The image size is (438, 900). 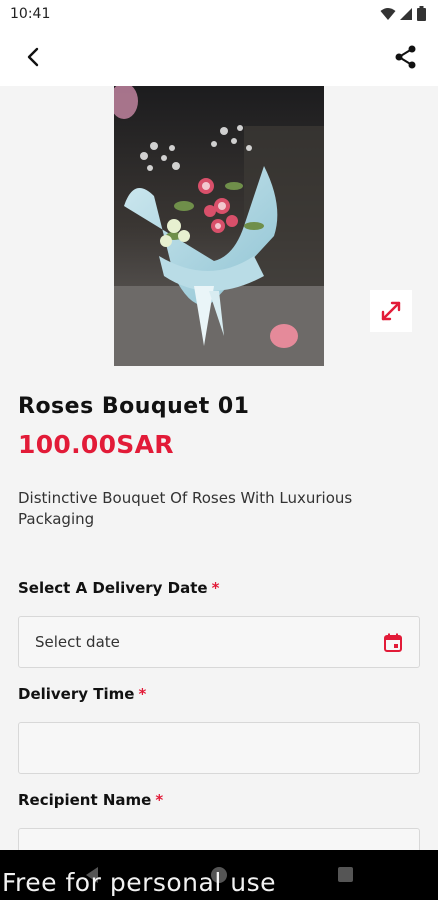 What do you see at coordinates (139, 882) in the screenshot?
I see `watermark-text: Free for personal use` at bounding box center [139, 882].